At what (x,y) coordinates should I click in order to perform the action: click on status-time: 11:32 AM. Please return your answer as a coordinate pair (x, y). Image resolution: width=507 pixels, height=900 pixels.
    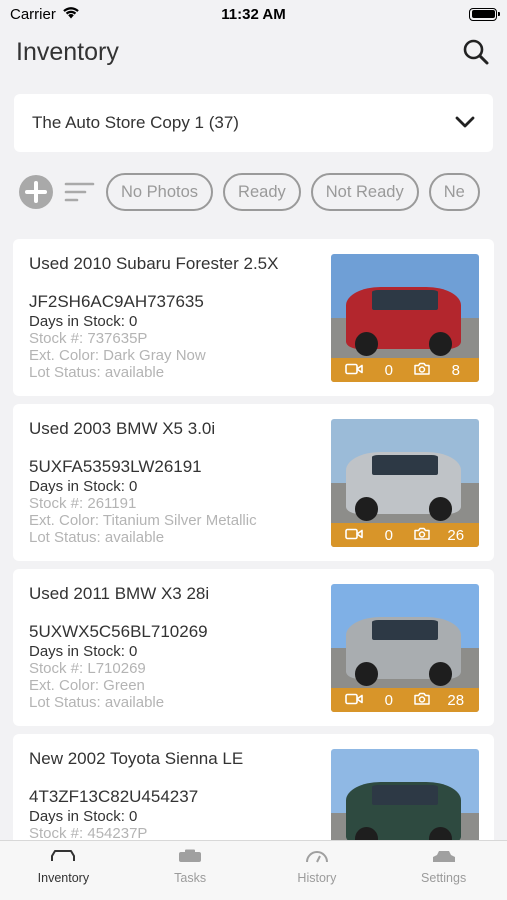
    Looking at the image, I should click on (253, 14).